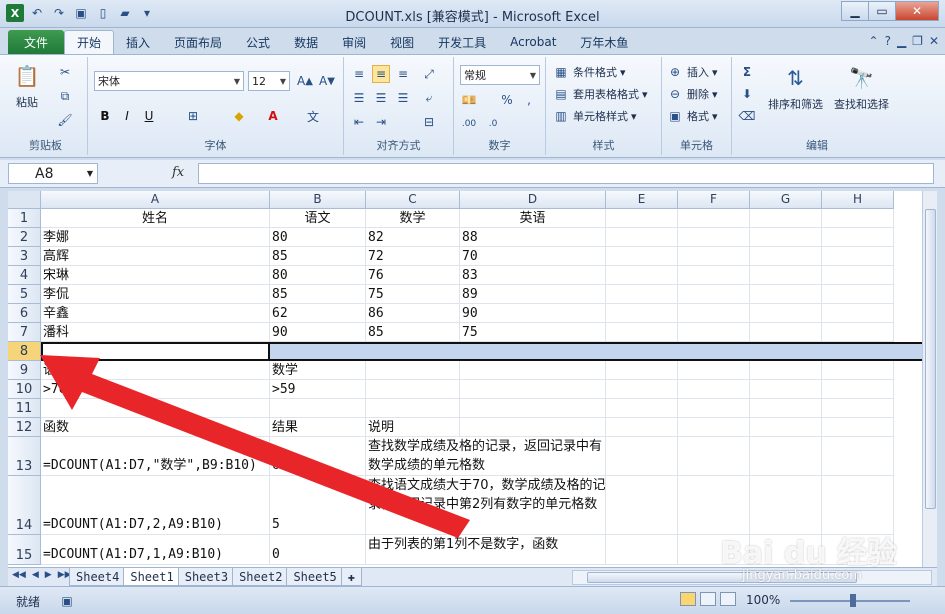  I want to click on paste-button: 📋 粘贴, so click(27, 85).